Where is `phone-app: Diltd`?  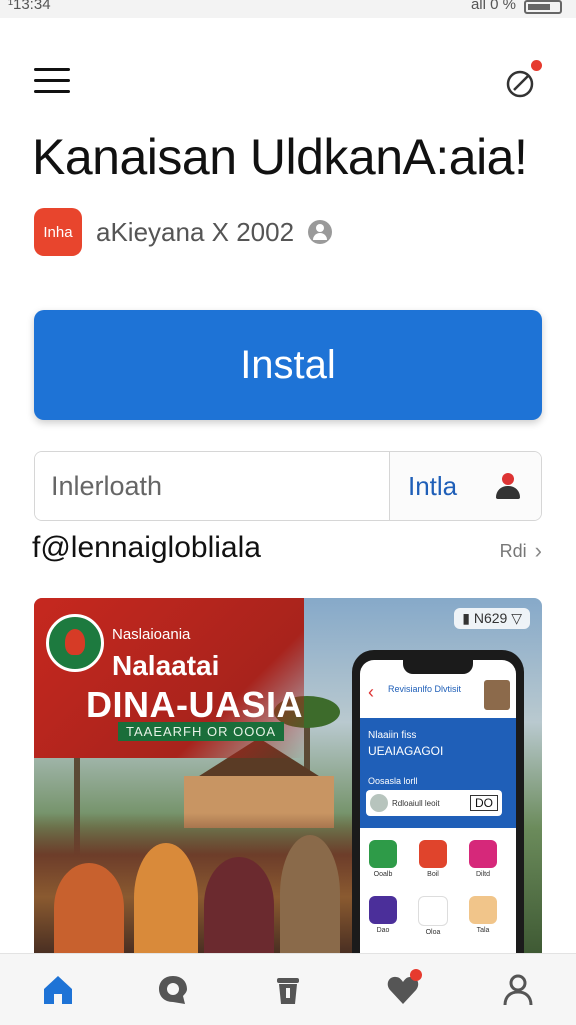
phone-app: Diltd is located at coordinates (483, 859).